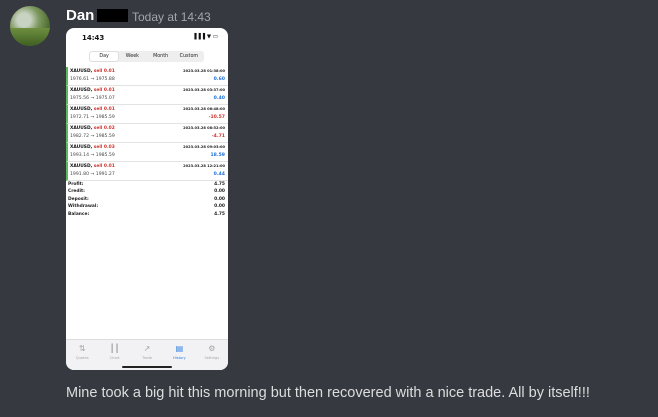 The image size is (658, 417). I want to click on redaction-bar, so click(112, 15).